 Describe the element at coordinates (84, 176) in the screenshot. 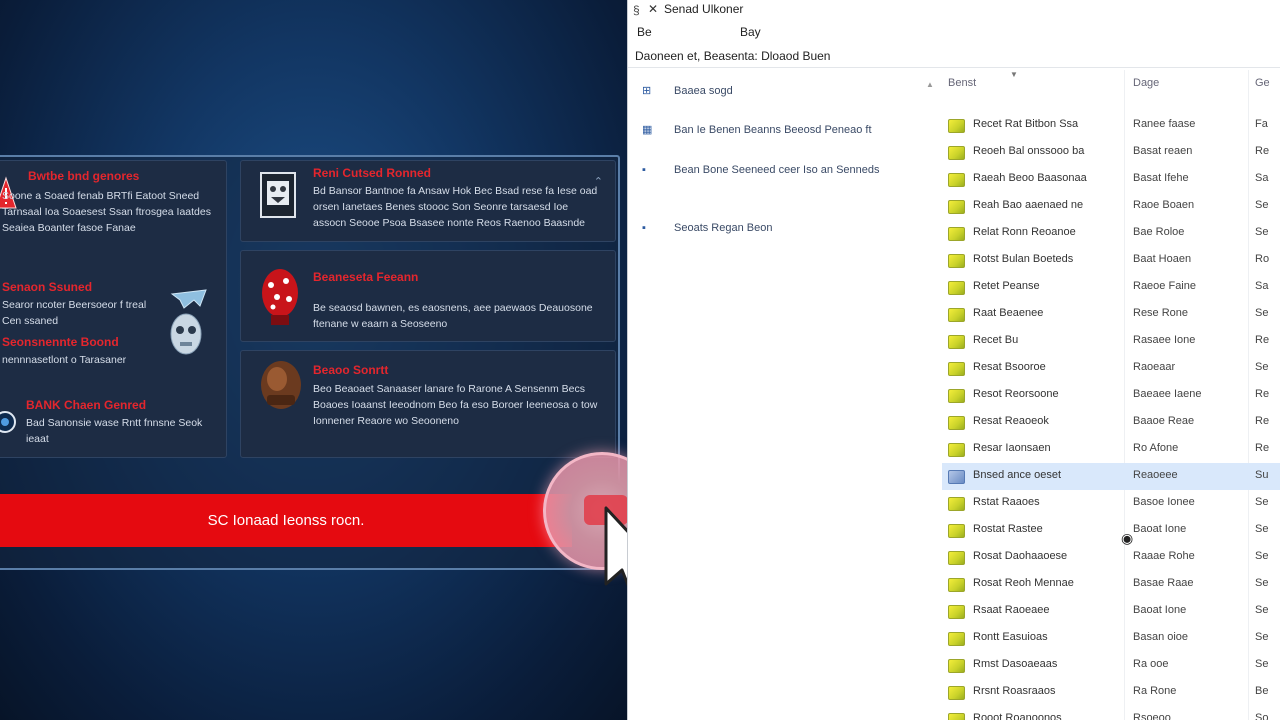

I see `threat-title: Bwtbe bnd genores` at that location.